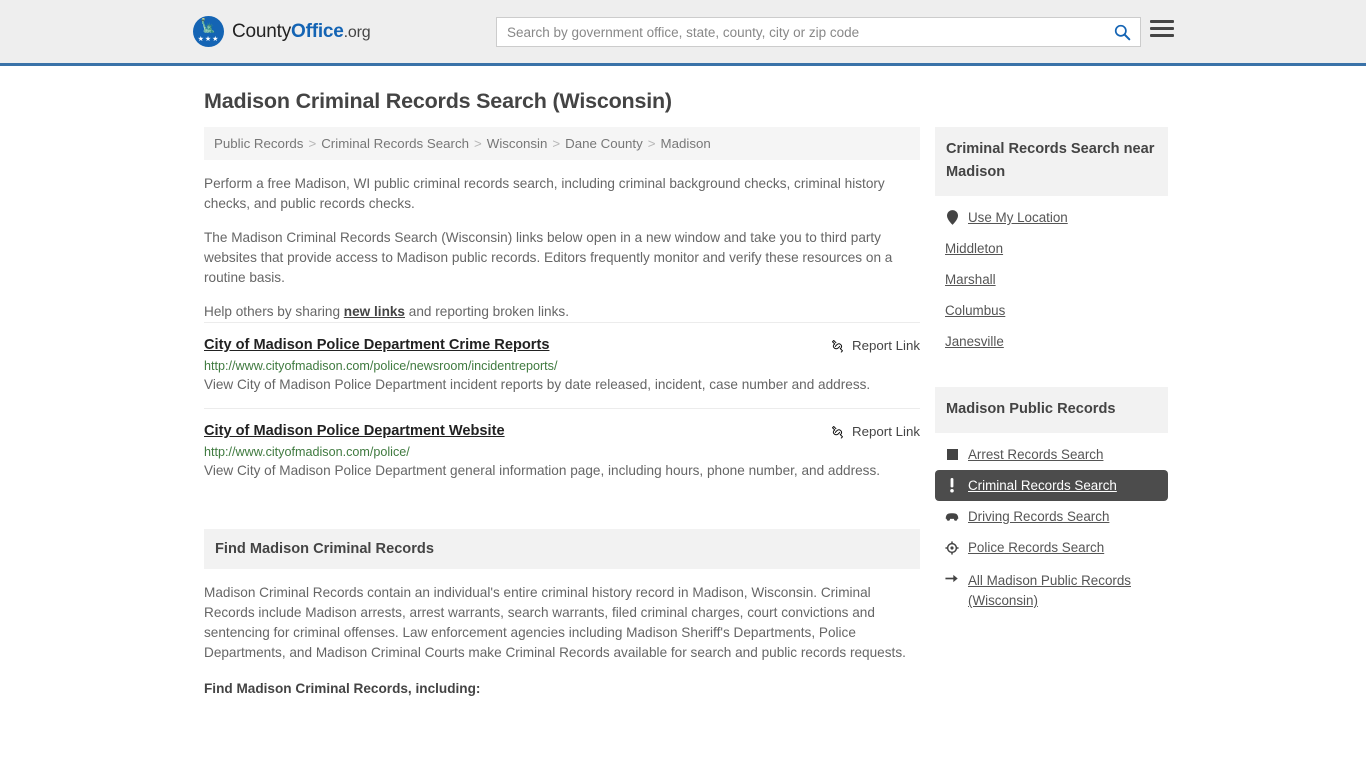 The image size is (1366, 768). Describe the element at coordinates (952, 217) in the screenshot. I see `map-pin-icon` at that location.